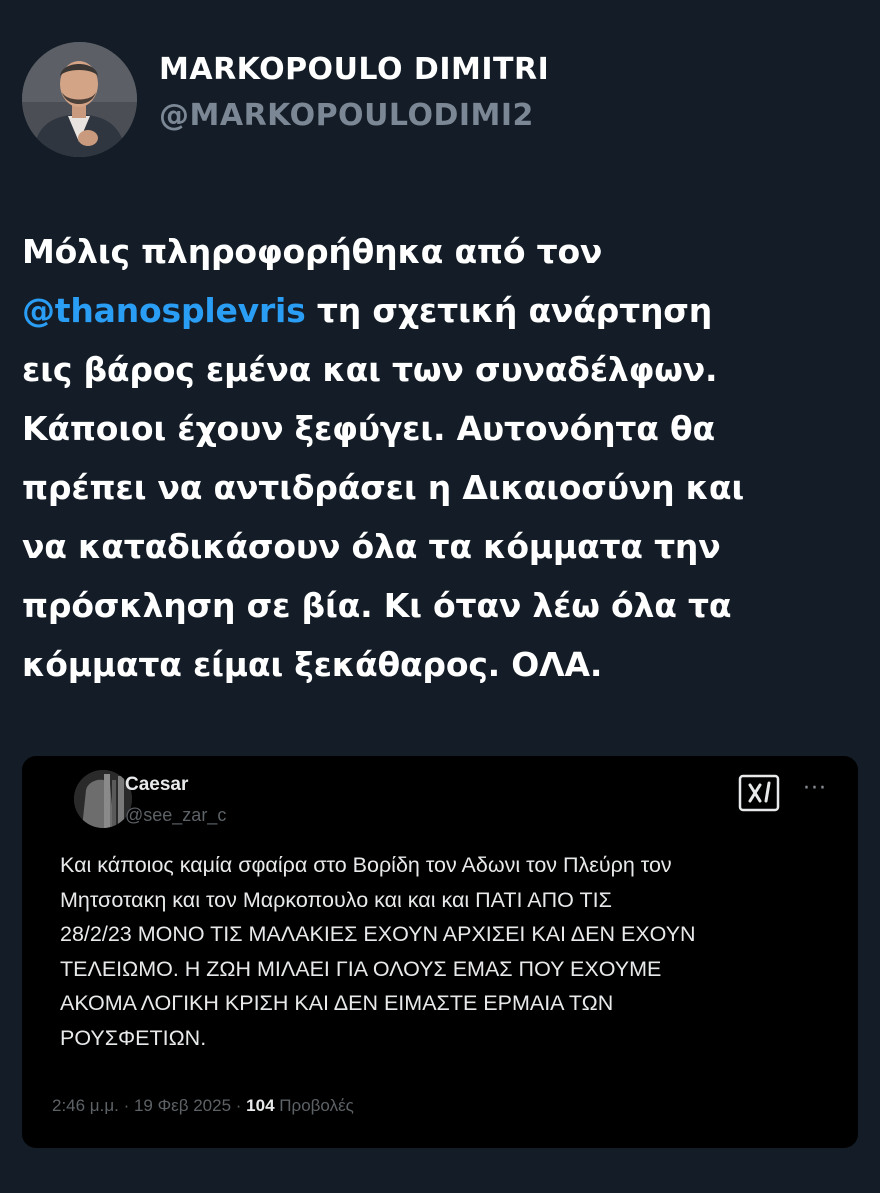 Image resolution: width=880 pixels, height=1193 pixels. I want to click on mention-link: @thanosplevris, so click(164, 310).